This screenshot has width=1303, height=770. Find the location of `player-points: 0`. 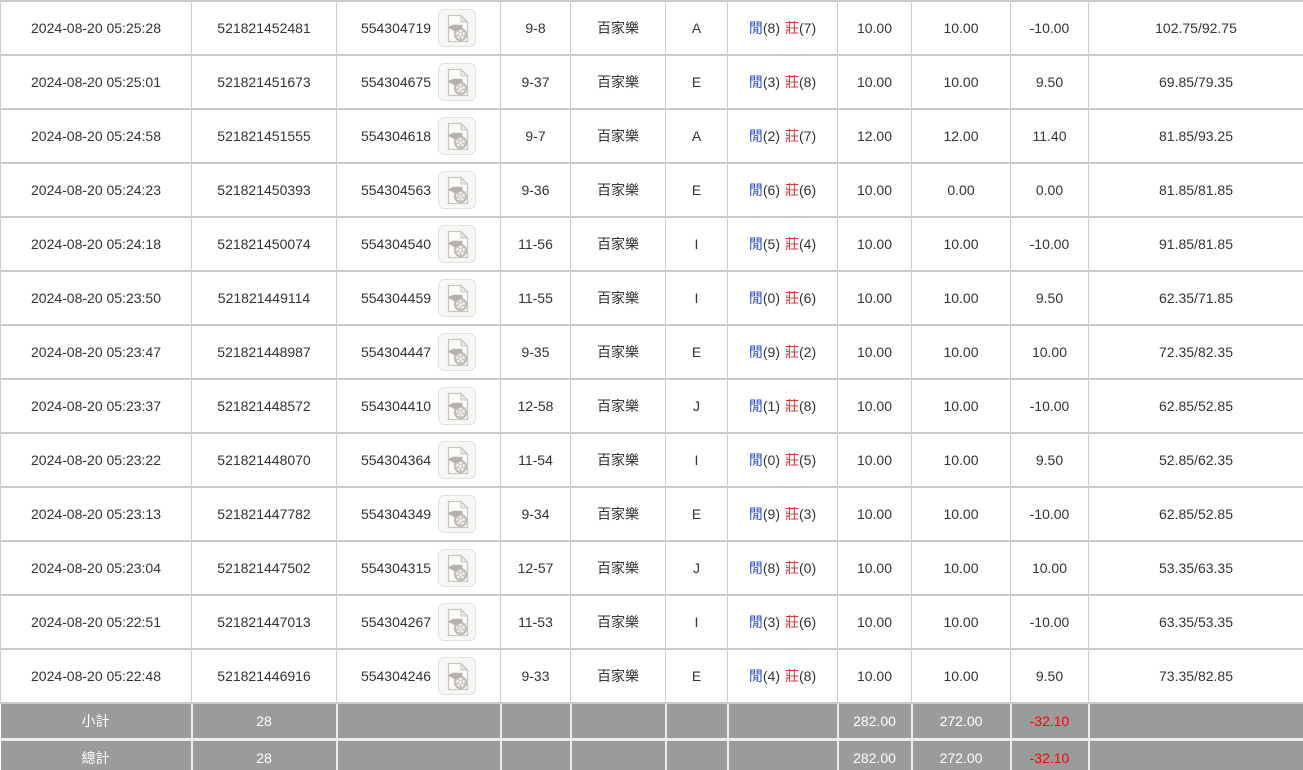

player-points: 0 is located at coordinates (771, 460).